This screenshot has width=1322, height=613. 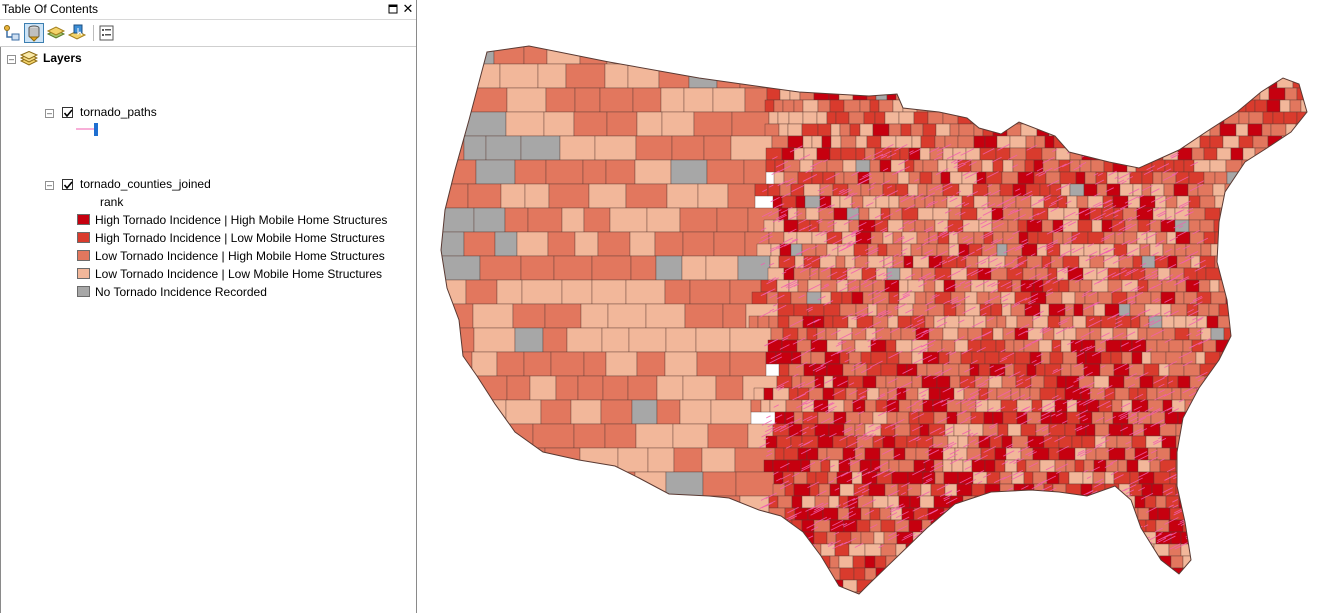 What do you see at coordinates (11, 59) in the screenshot?
I see `collapse-layers-icon: –` at bounding box center [11, 59].